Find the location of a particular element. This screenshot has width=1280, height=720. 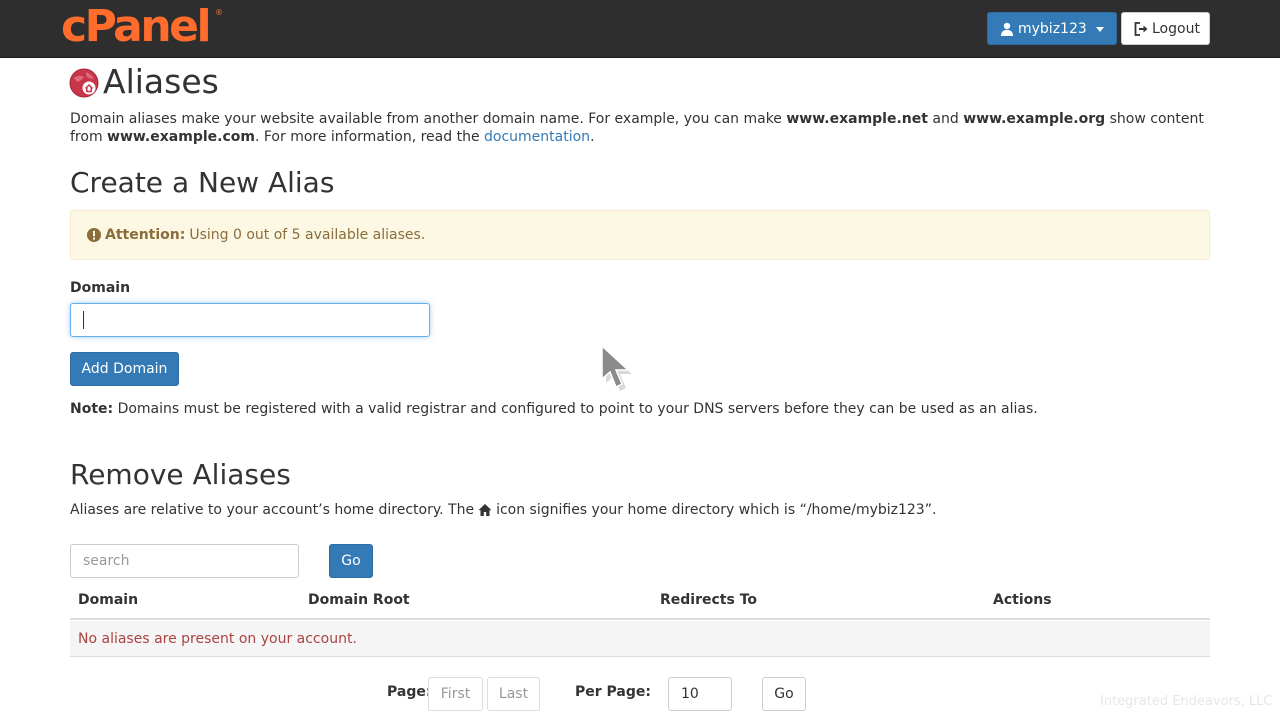

example-com: www.example.com is located at coordinates (181, 137).